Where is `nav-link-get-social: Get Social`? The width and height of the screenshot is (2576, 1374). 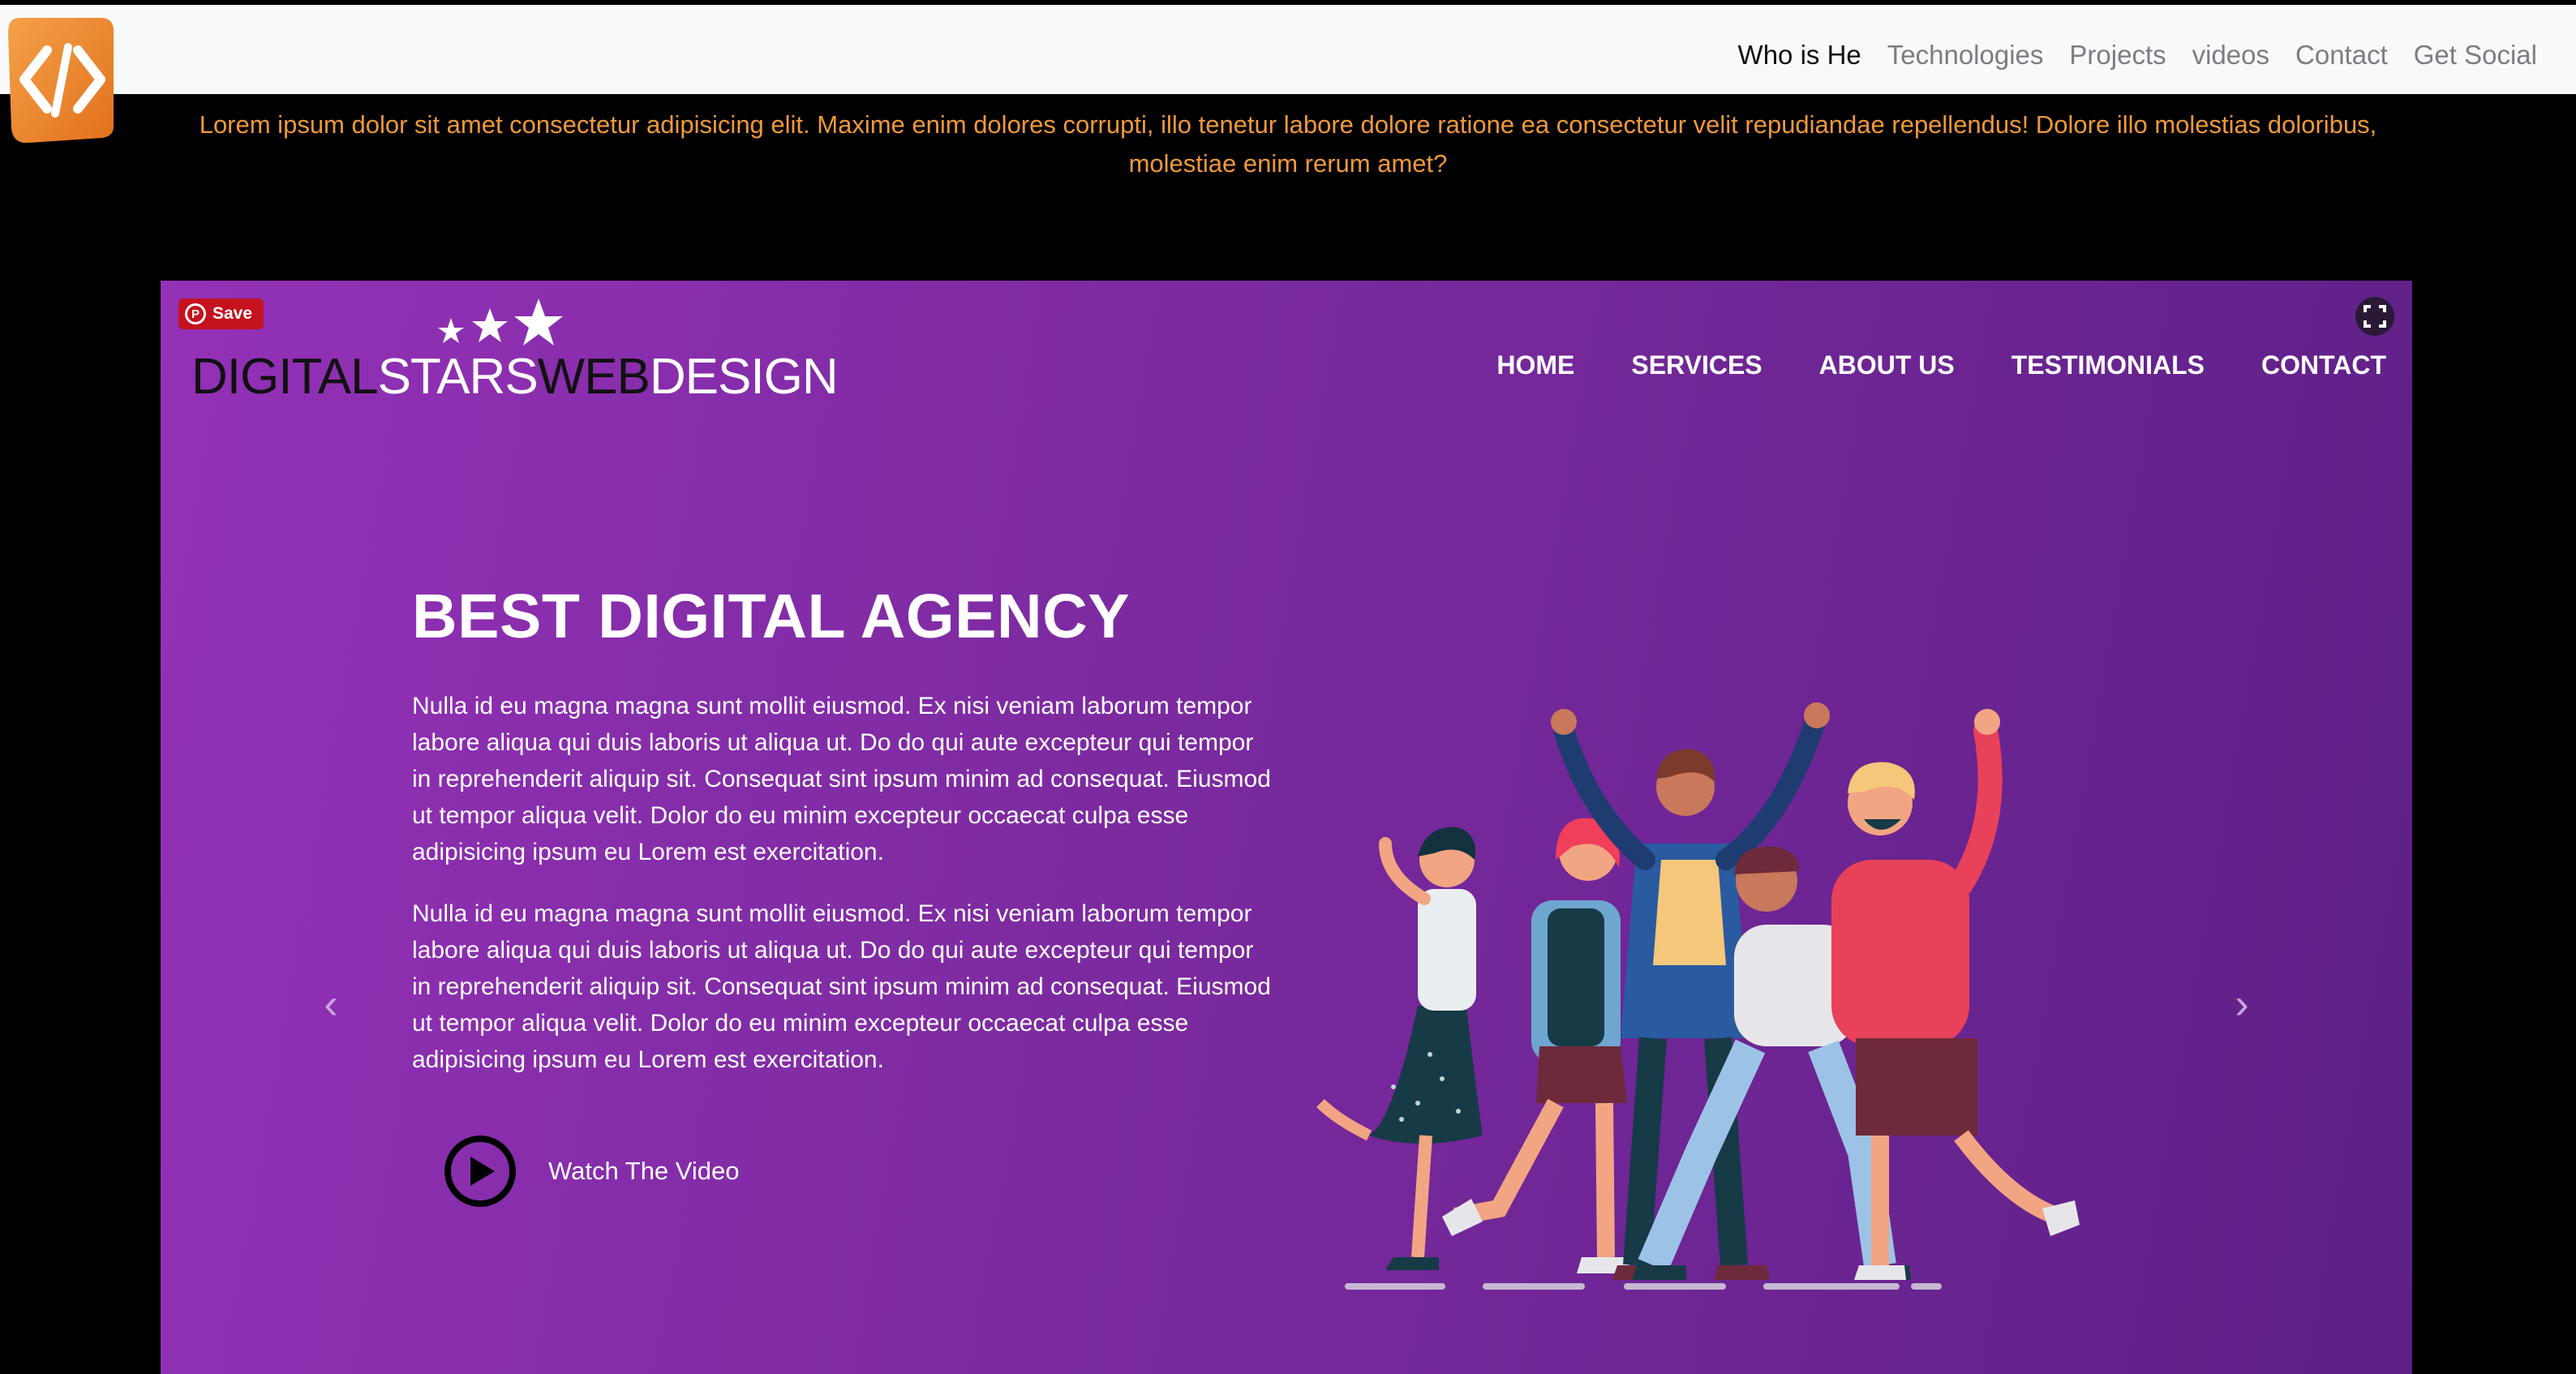
nav-link-get-social: Get Social is located at coordinates (2475, 55).